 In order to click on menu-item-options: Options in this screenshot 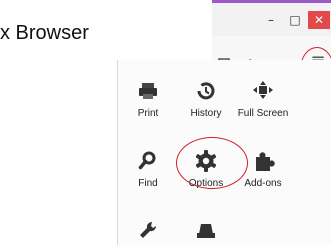, I will do `click(206, 169)`.